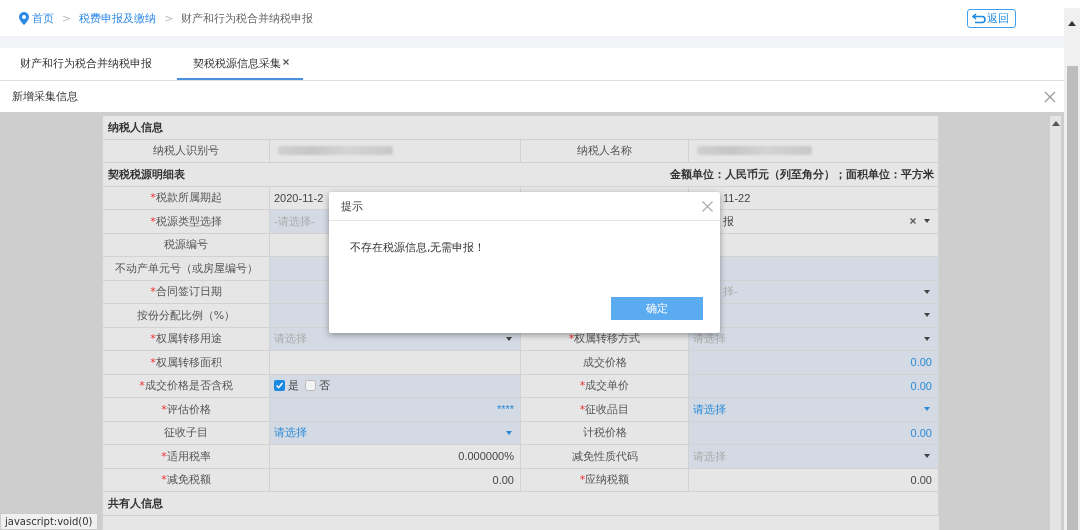  What do you see at coordinates (188, 456) in the screenshot?
I see `field-label: 适用税率` at bounding box center [188, 456].